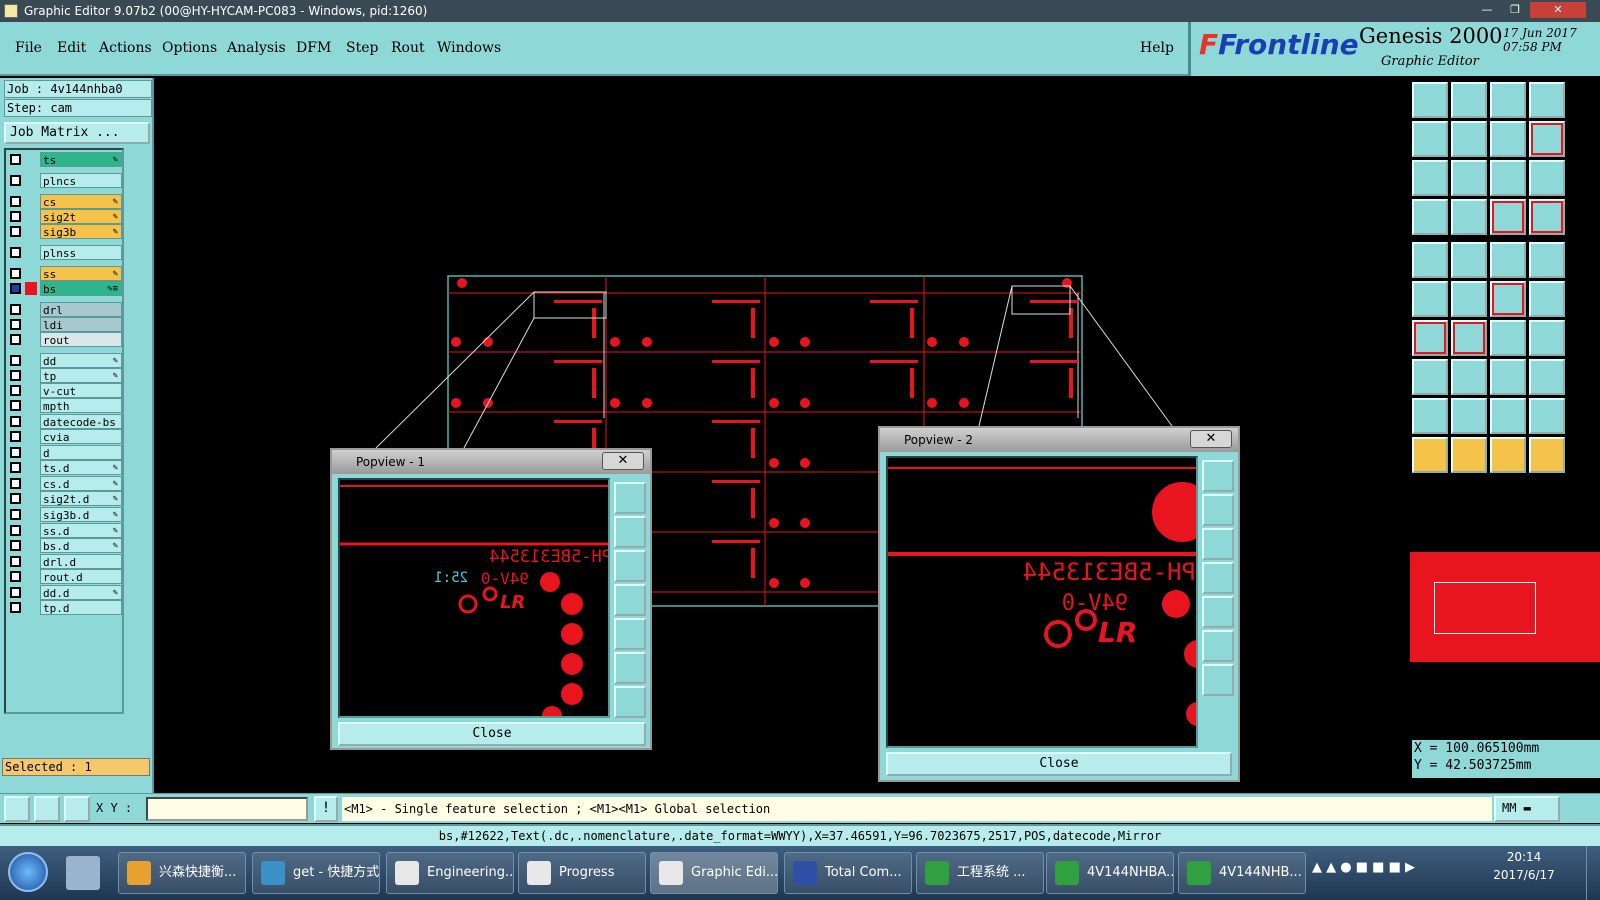 This screenshot has width=1600, height=900. I want to click on layer-row: rout, so click(65, 339).